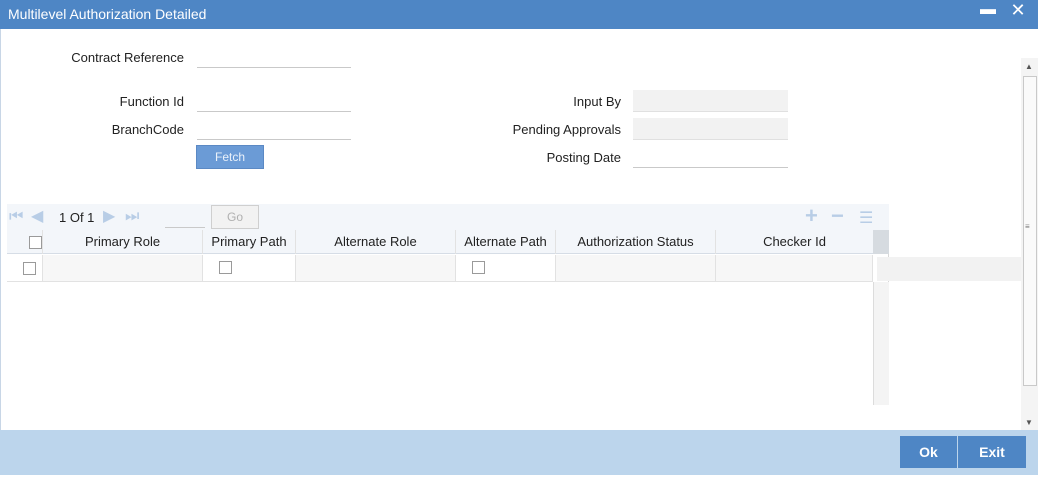  What do you see at coordinates (127, 57) in the screenshot?
I see `contract-reference-label: Contract Reference` at bounding box center [127, 57].